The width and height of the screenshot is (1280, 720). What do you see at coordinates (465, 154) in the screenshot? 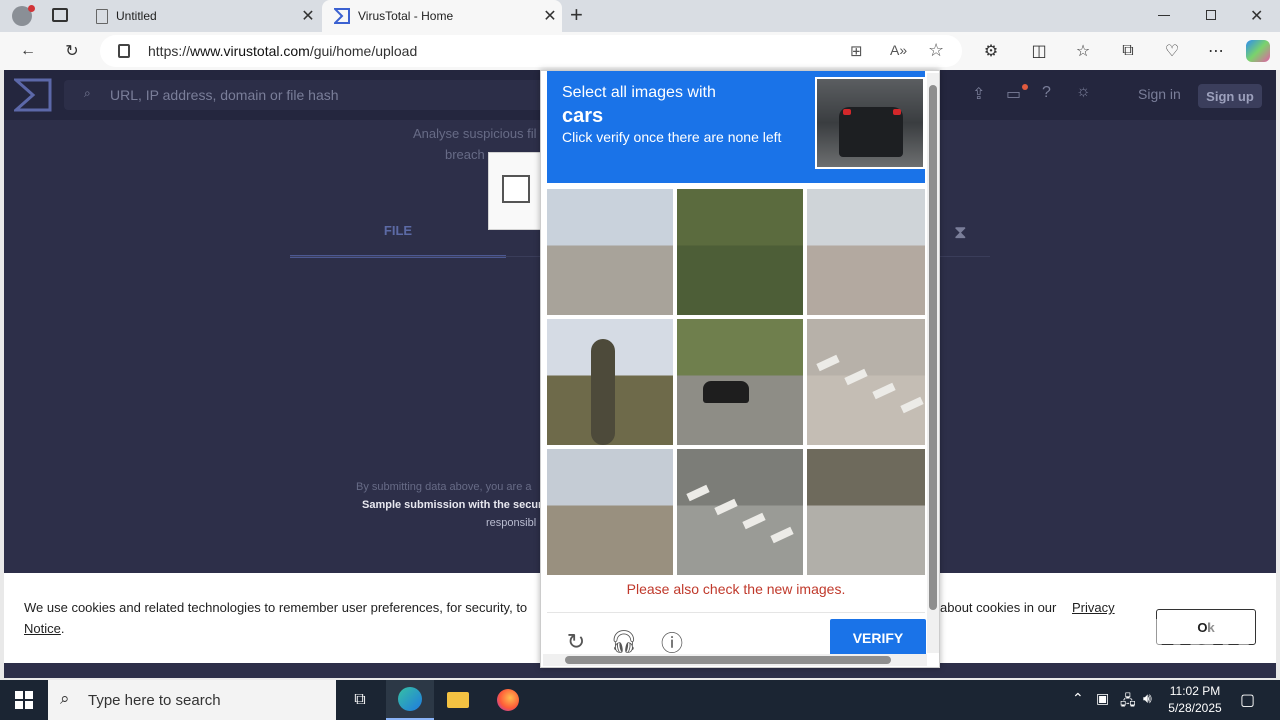
I see `vt-tagline-2: breach` at bounding box center [465, 154].